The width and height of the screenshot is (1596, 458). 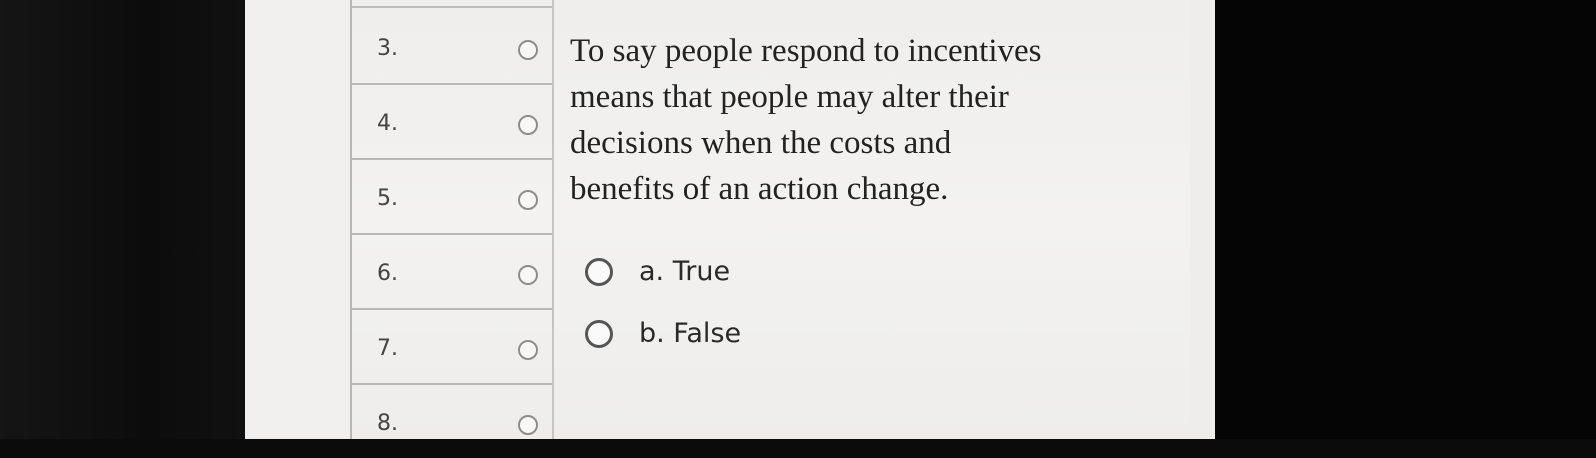 What do you see at coordinates (452, 196) in the screenshot?
I see `nav-item-5: 5.` at bounding box center [452, 196].